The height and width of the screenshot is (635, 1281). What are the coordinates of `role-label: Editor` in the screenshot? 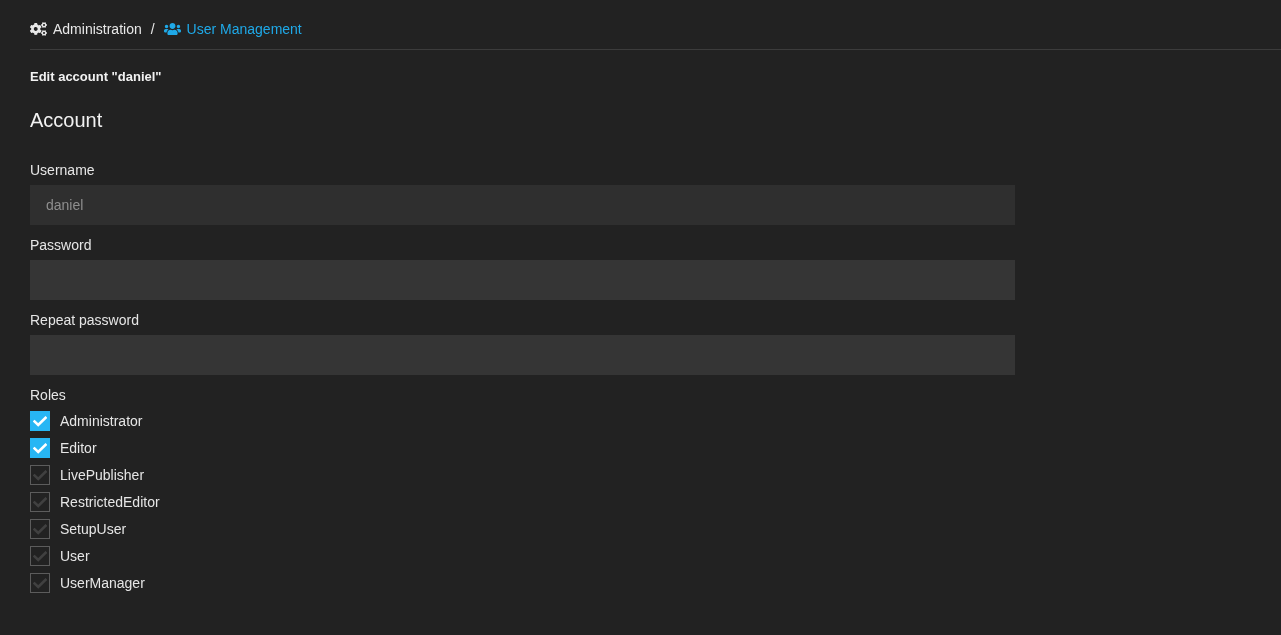 It's located at (78, 448).